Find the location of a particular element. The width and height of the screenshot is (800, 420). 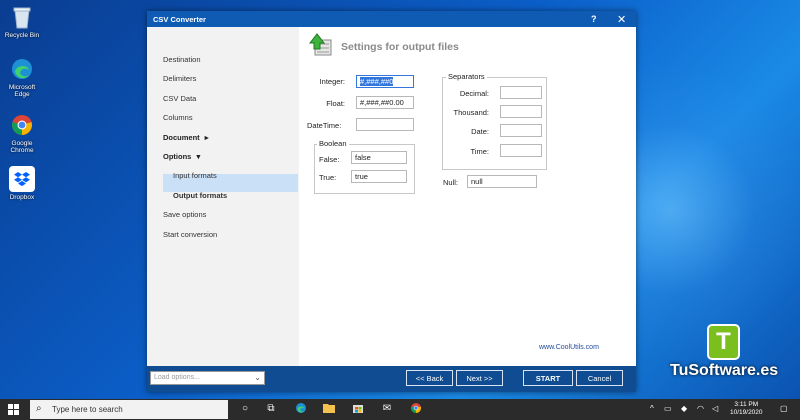

datetime-input is located at coordinates (385, 124).